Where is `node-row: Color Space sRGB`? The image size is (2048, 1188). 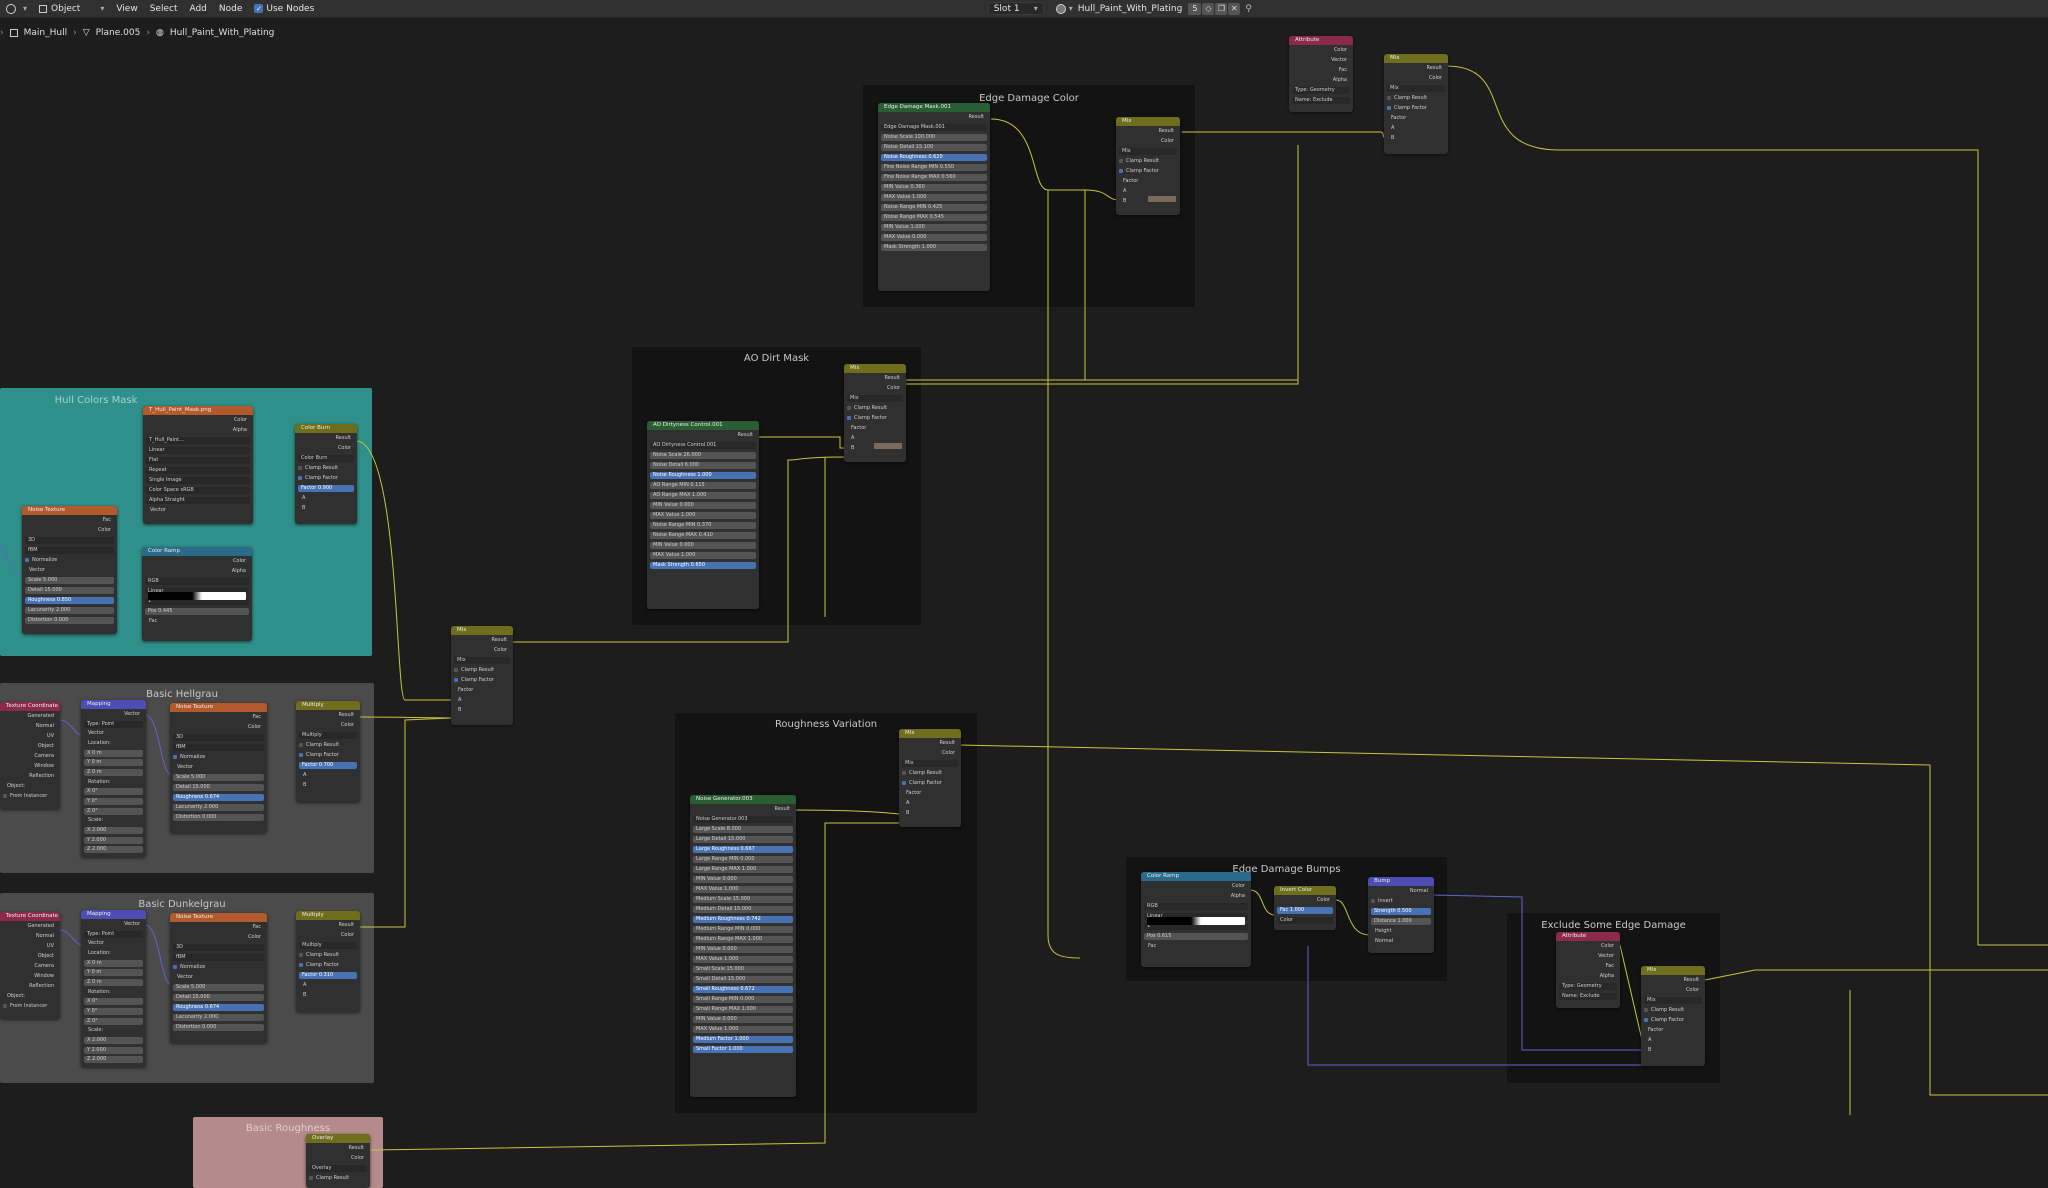
node-row: Color Space sRGB is located at coordinates (198, 490).